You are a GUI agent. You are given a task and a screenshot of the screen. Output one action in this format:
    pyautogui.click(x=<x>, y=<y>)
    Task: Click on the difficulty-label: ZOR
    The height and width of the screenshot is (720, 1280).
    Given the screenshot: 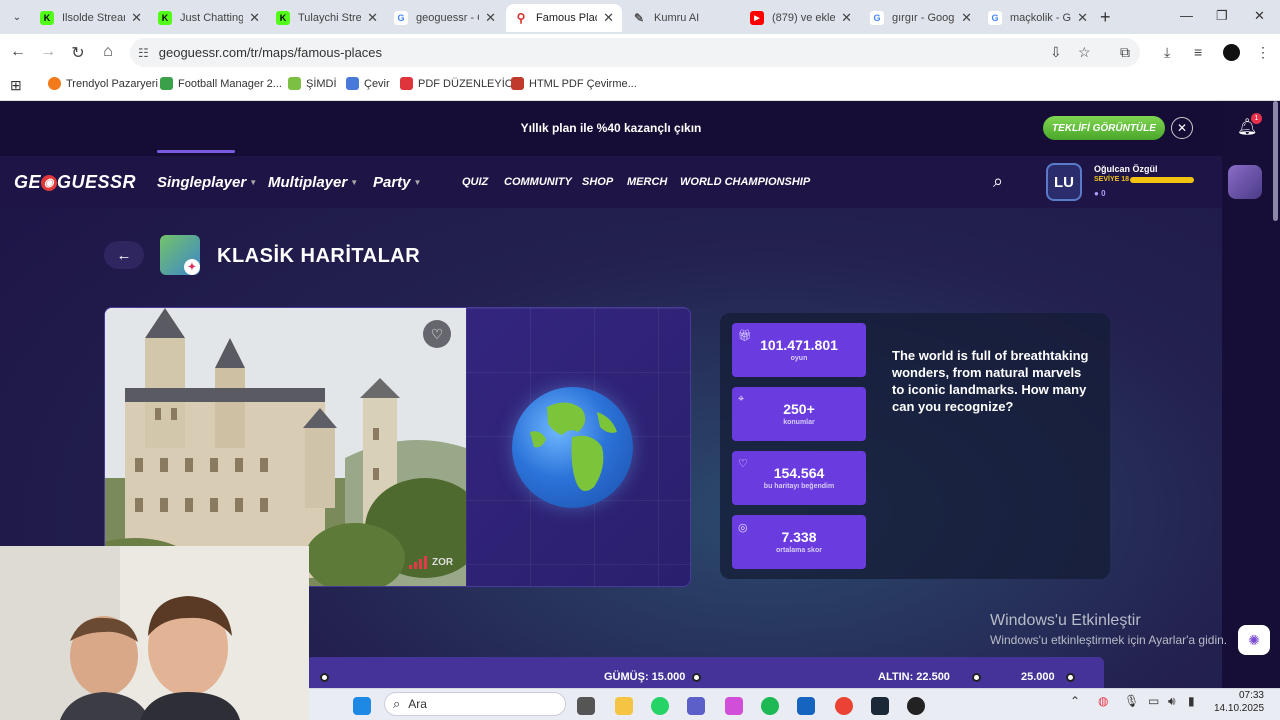 What is the action you would take?
    pyautogui.click(x=443, y=562)
    